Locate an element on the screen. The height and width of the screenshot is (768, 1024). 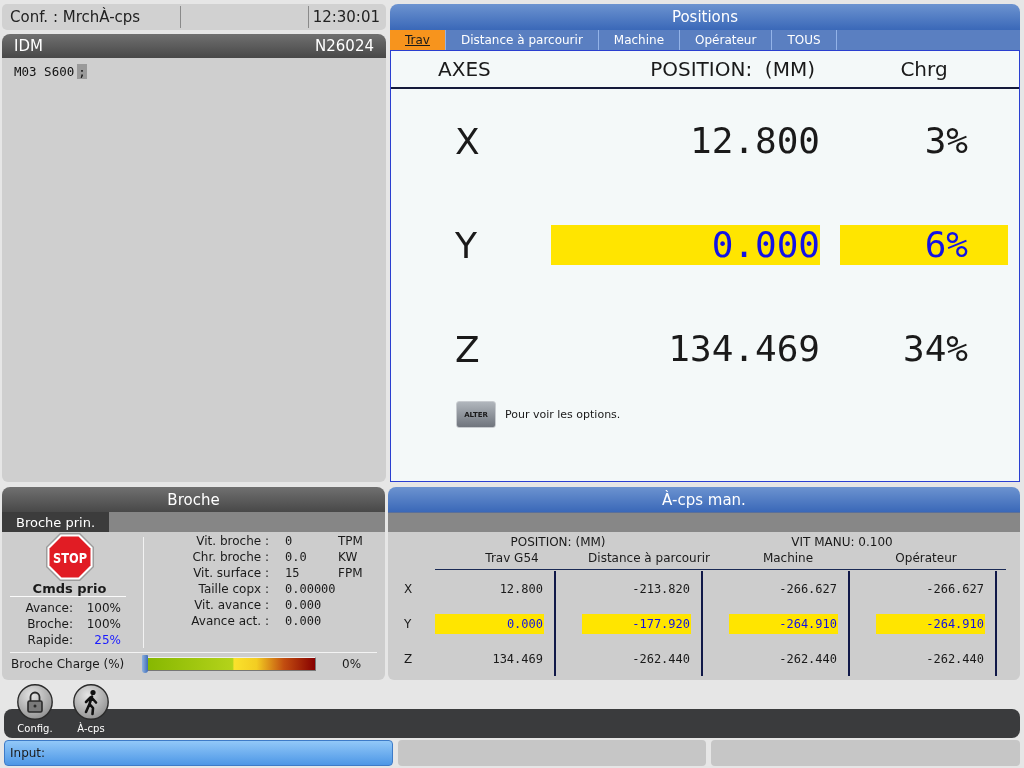
load-value: 34% is located at coordinates (935, 349).